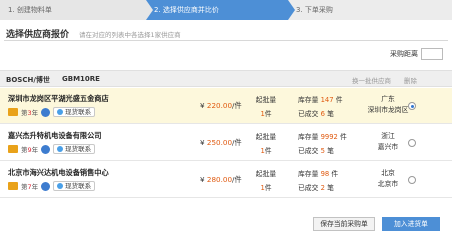 Image resolution: width=452 pixels, height=240 pixels. Describe the element at coordinates (432, 54) in the screenshot. I see `distance-select` at that location.